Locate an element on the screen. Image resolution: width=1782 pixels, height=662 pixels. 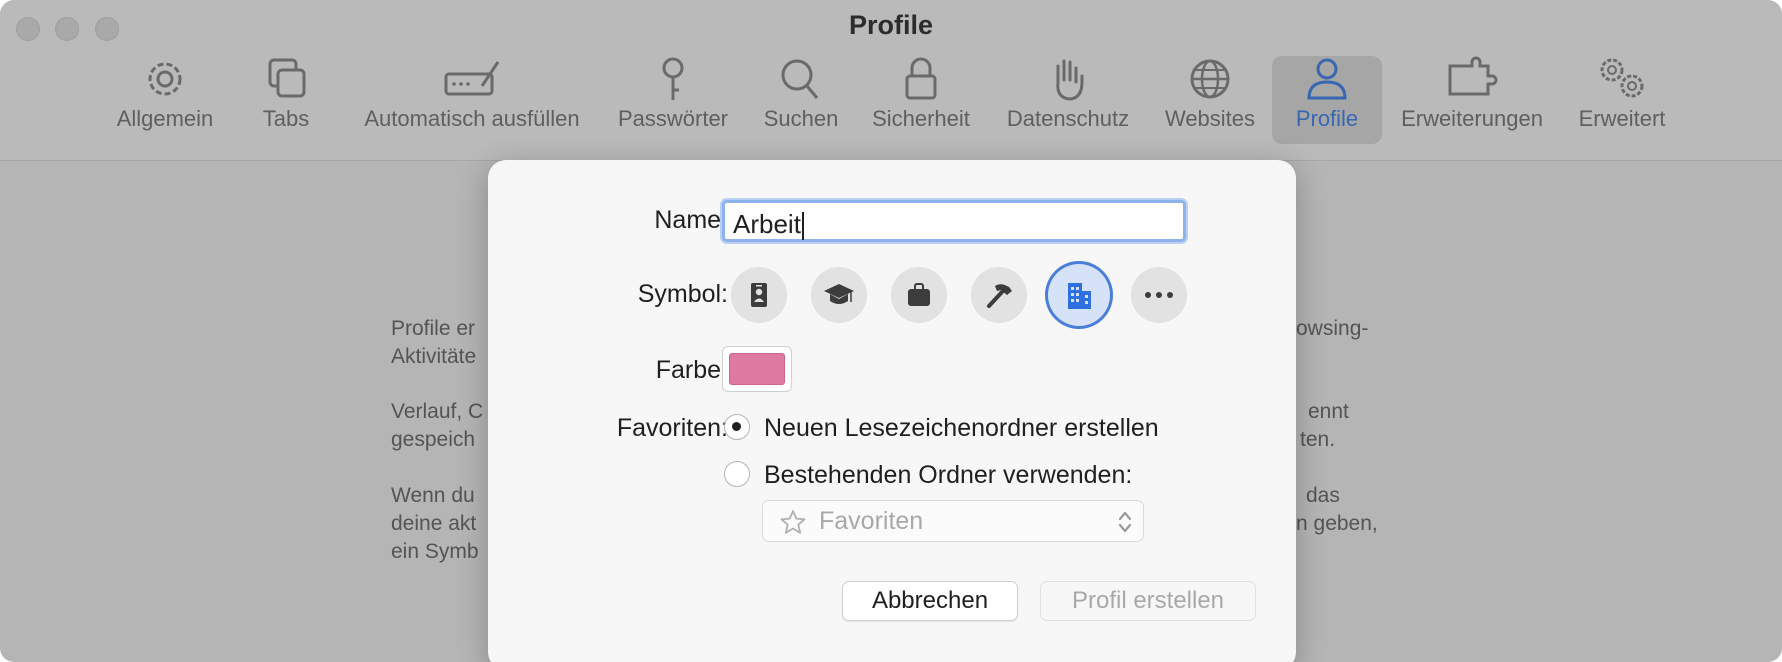
name-value: Arbeit is located at coordinates (767, 224).